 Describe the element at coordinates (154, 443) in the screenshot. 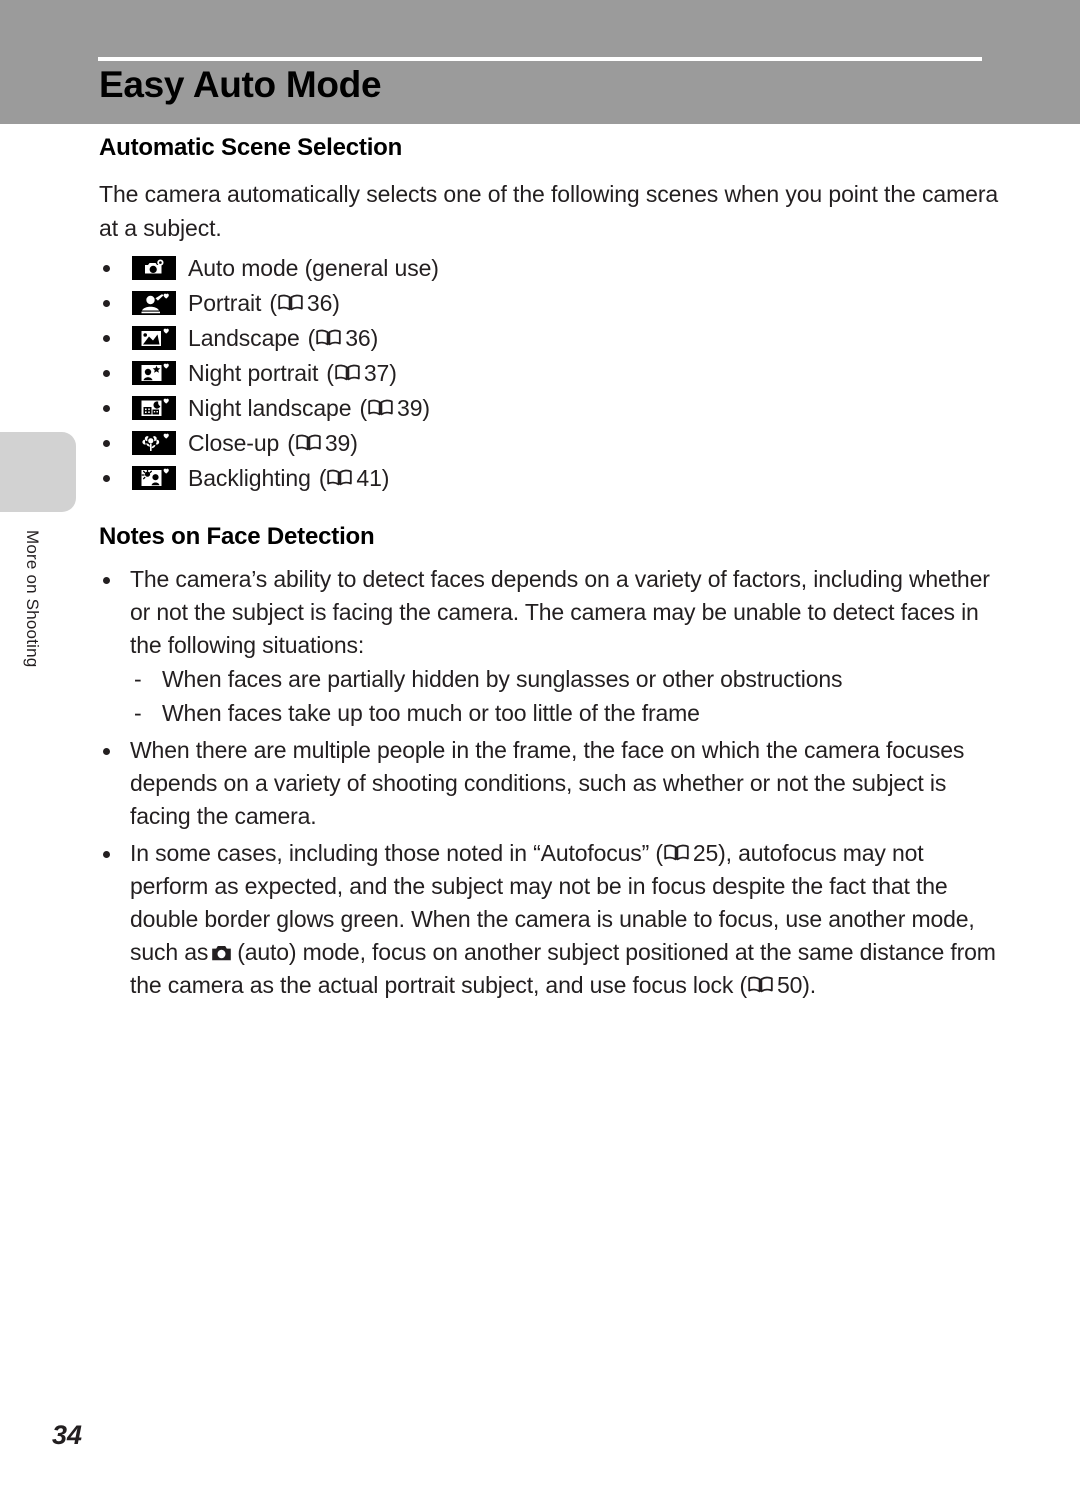

I see `close-up-icon` at that location.